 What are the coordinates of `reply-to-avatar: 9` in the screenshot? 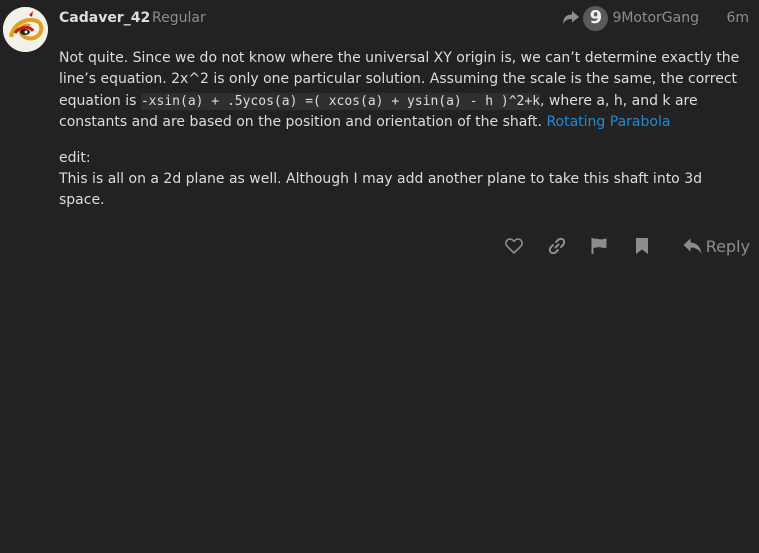 It's located at (596, 18).